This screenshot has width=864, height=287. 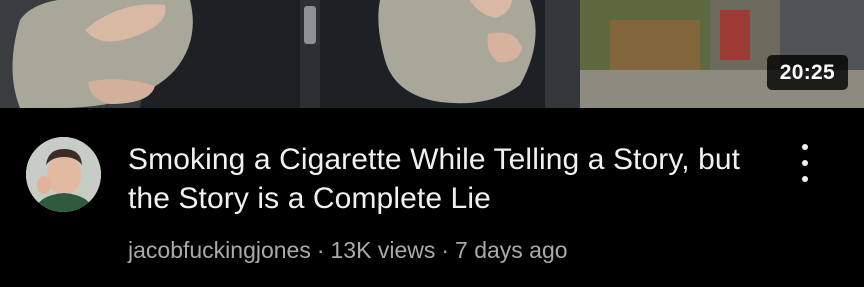 What do you see at coordinates (219, 250) in the screenshot?
I see `channel-name: jacobfuckingjones` at bounding box center [219, 250].